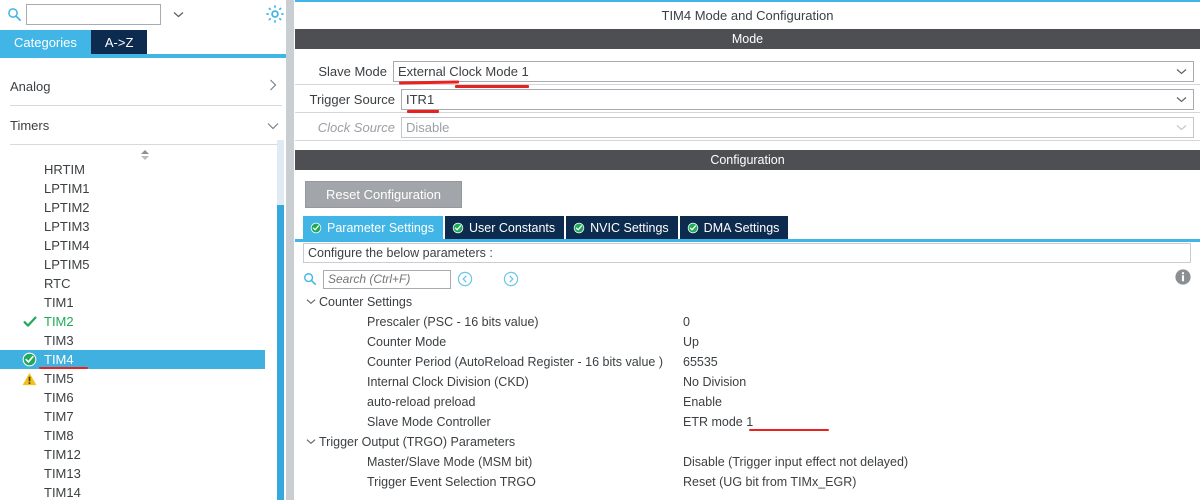  Describe the element at coordinates (143, 491) in the screenshot. I see `tree-item-tim14: TIM14` at that location.